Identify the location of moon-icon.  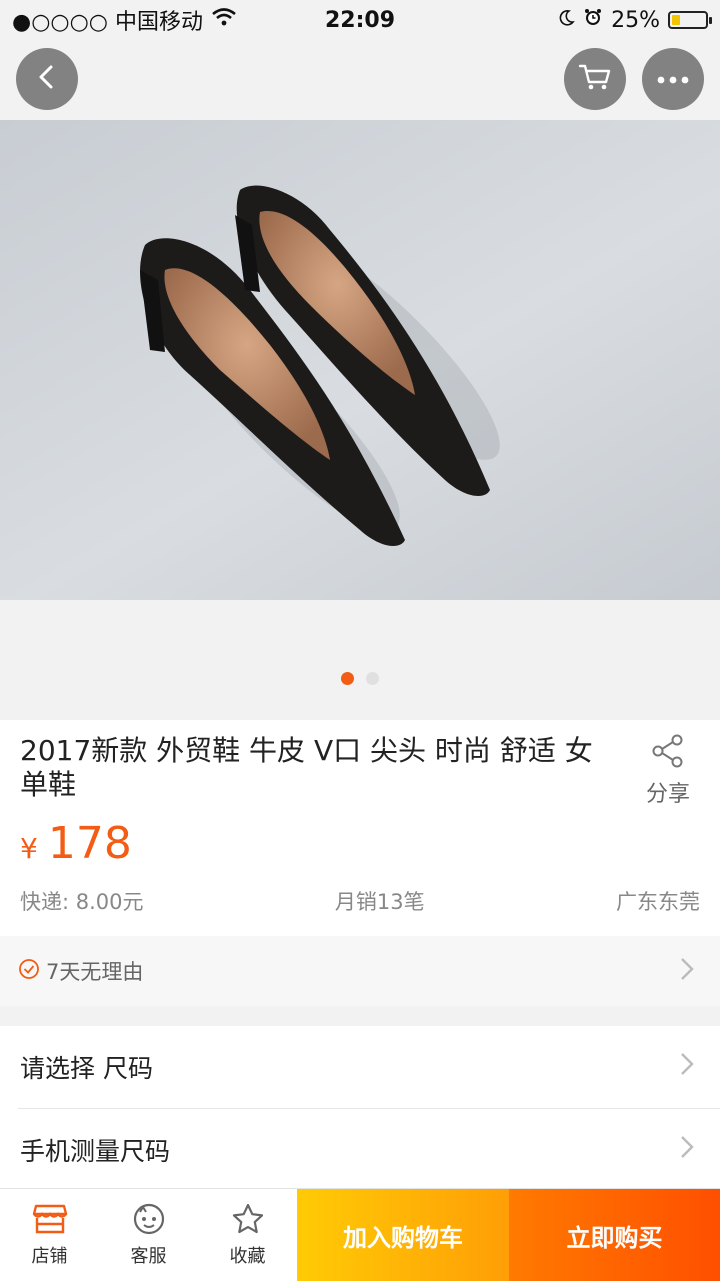
(566, 20).